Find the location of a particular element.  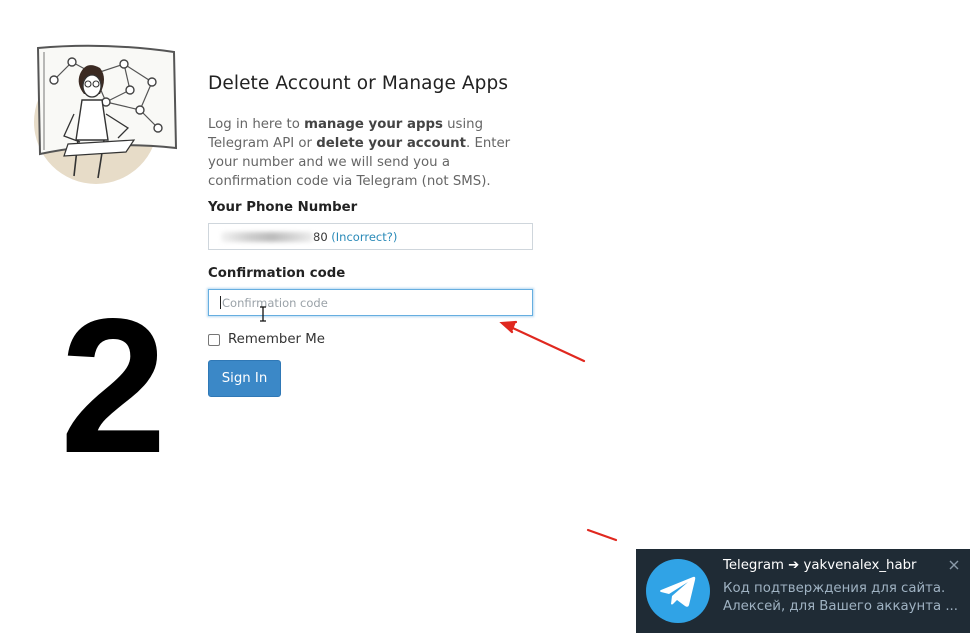

notification-title: Telegram ➔ yakvenalex_habr is located at coordinates (820, 565).